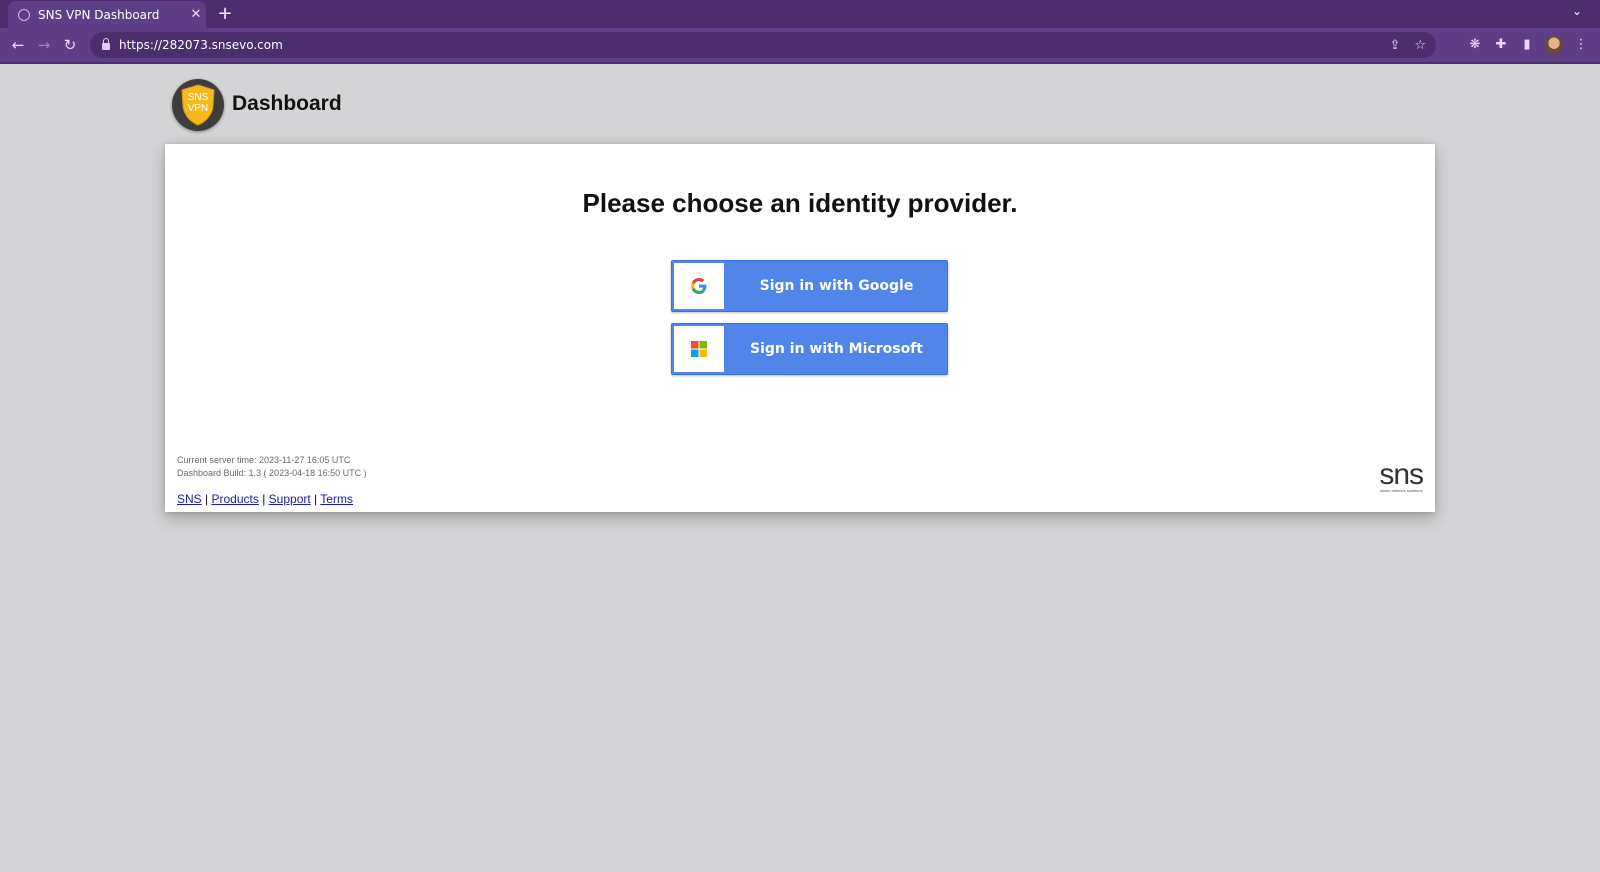 The height and width of the screenshot is (872, 1600). I want to click on support-link: Support, so click(290, 499).